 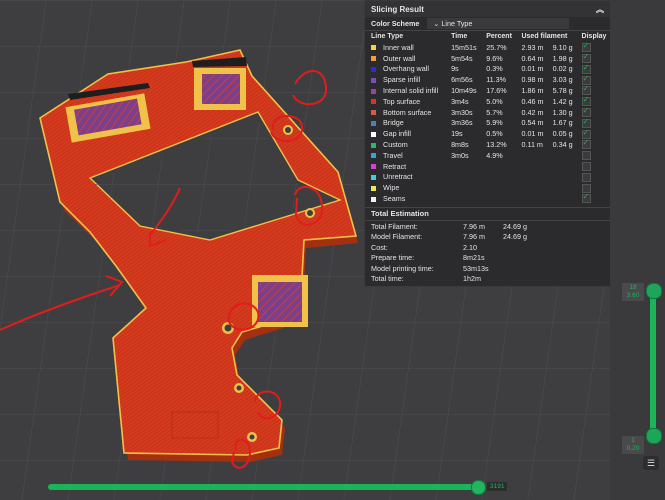 I want to click on line-type-percent: 5.0%, so click(x=494, y=101).